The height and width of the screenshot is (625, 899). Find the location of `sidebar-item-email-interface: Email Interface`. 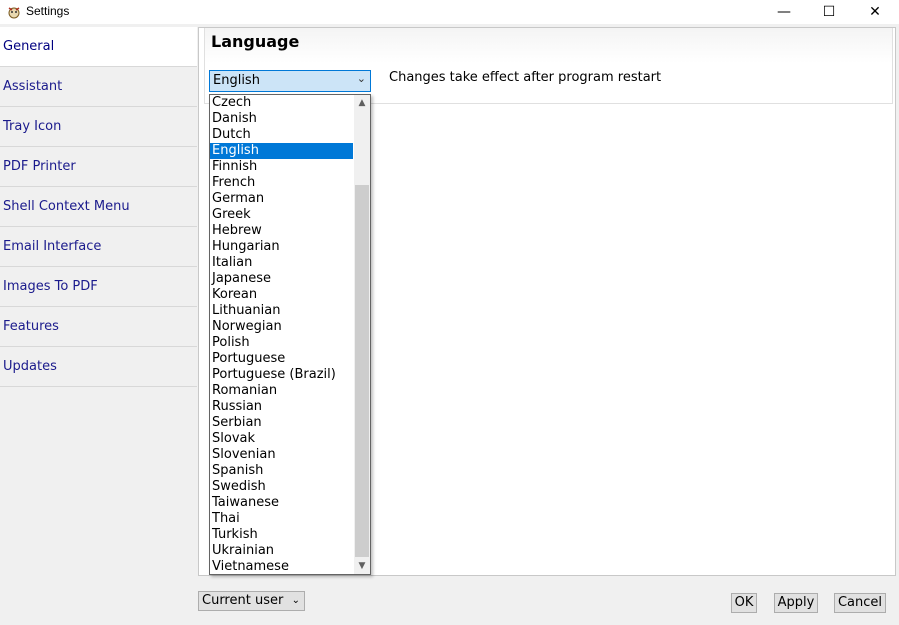

sidebar-item-email-interface: Email Interface is located at coordinates (98, 247).